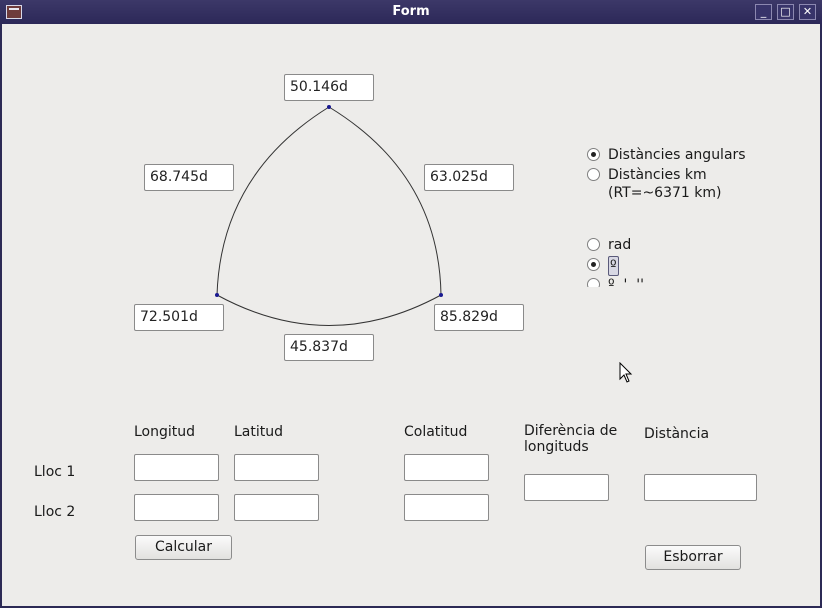  Describe the element at coordinates (55, 472) in the screenshot. I see `row-lloc1-label: Lloc 1` at that location.